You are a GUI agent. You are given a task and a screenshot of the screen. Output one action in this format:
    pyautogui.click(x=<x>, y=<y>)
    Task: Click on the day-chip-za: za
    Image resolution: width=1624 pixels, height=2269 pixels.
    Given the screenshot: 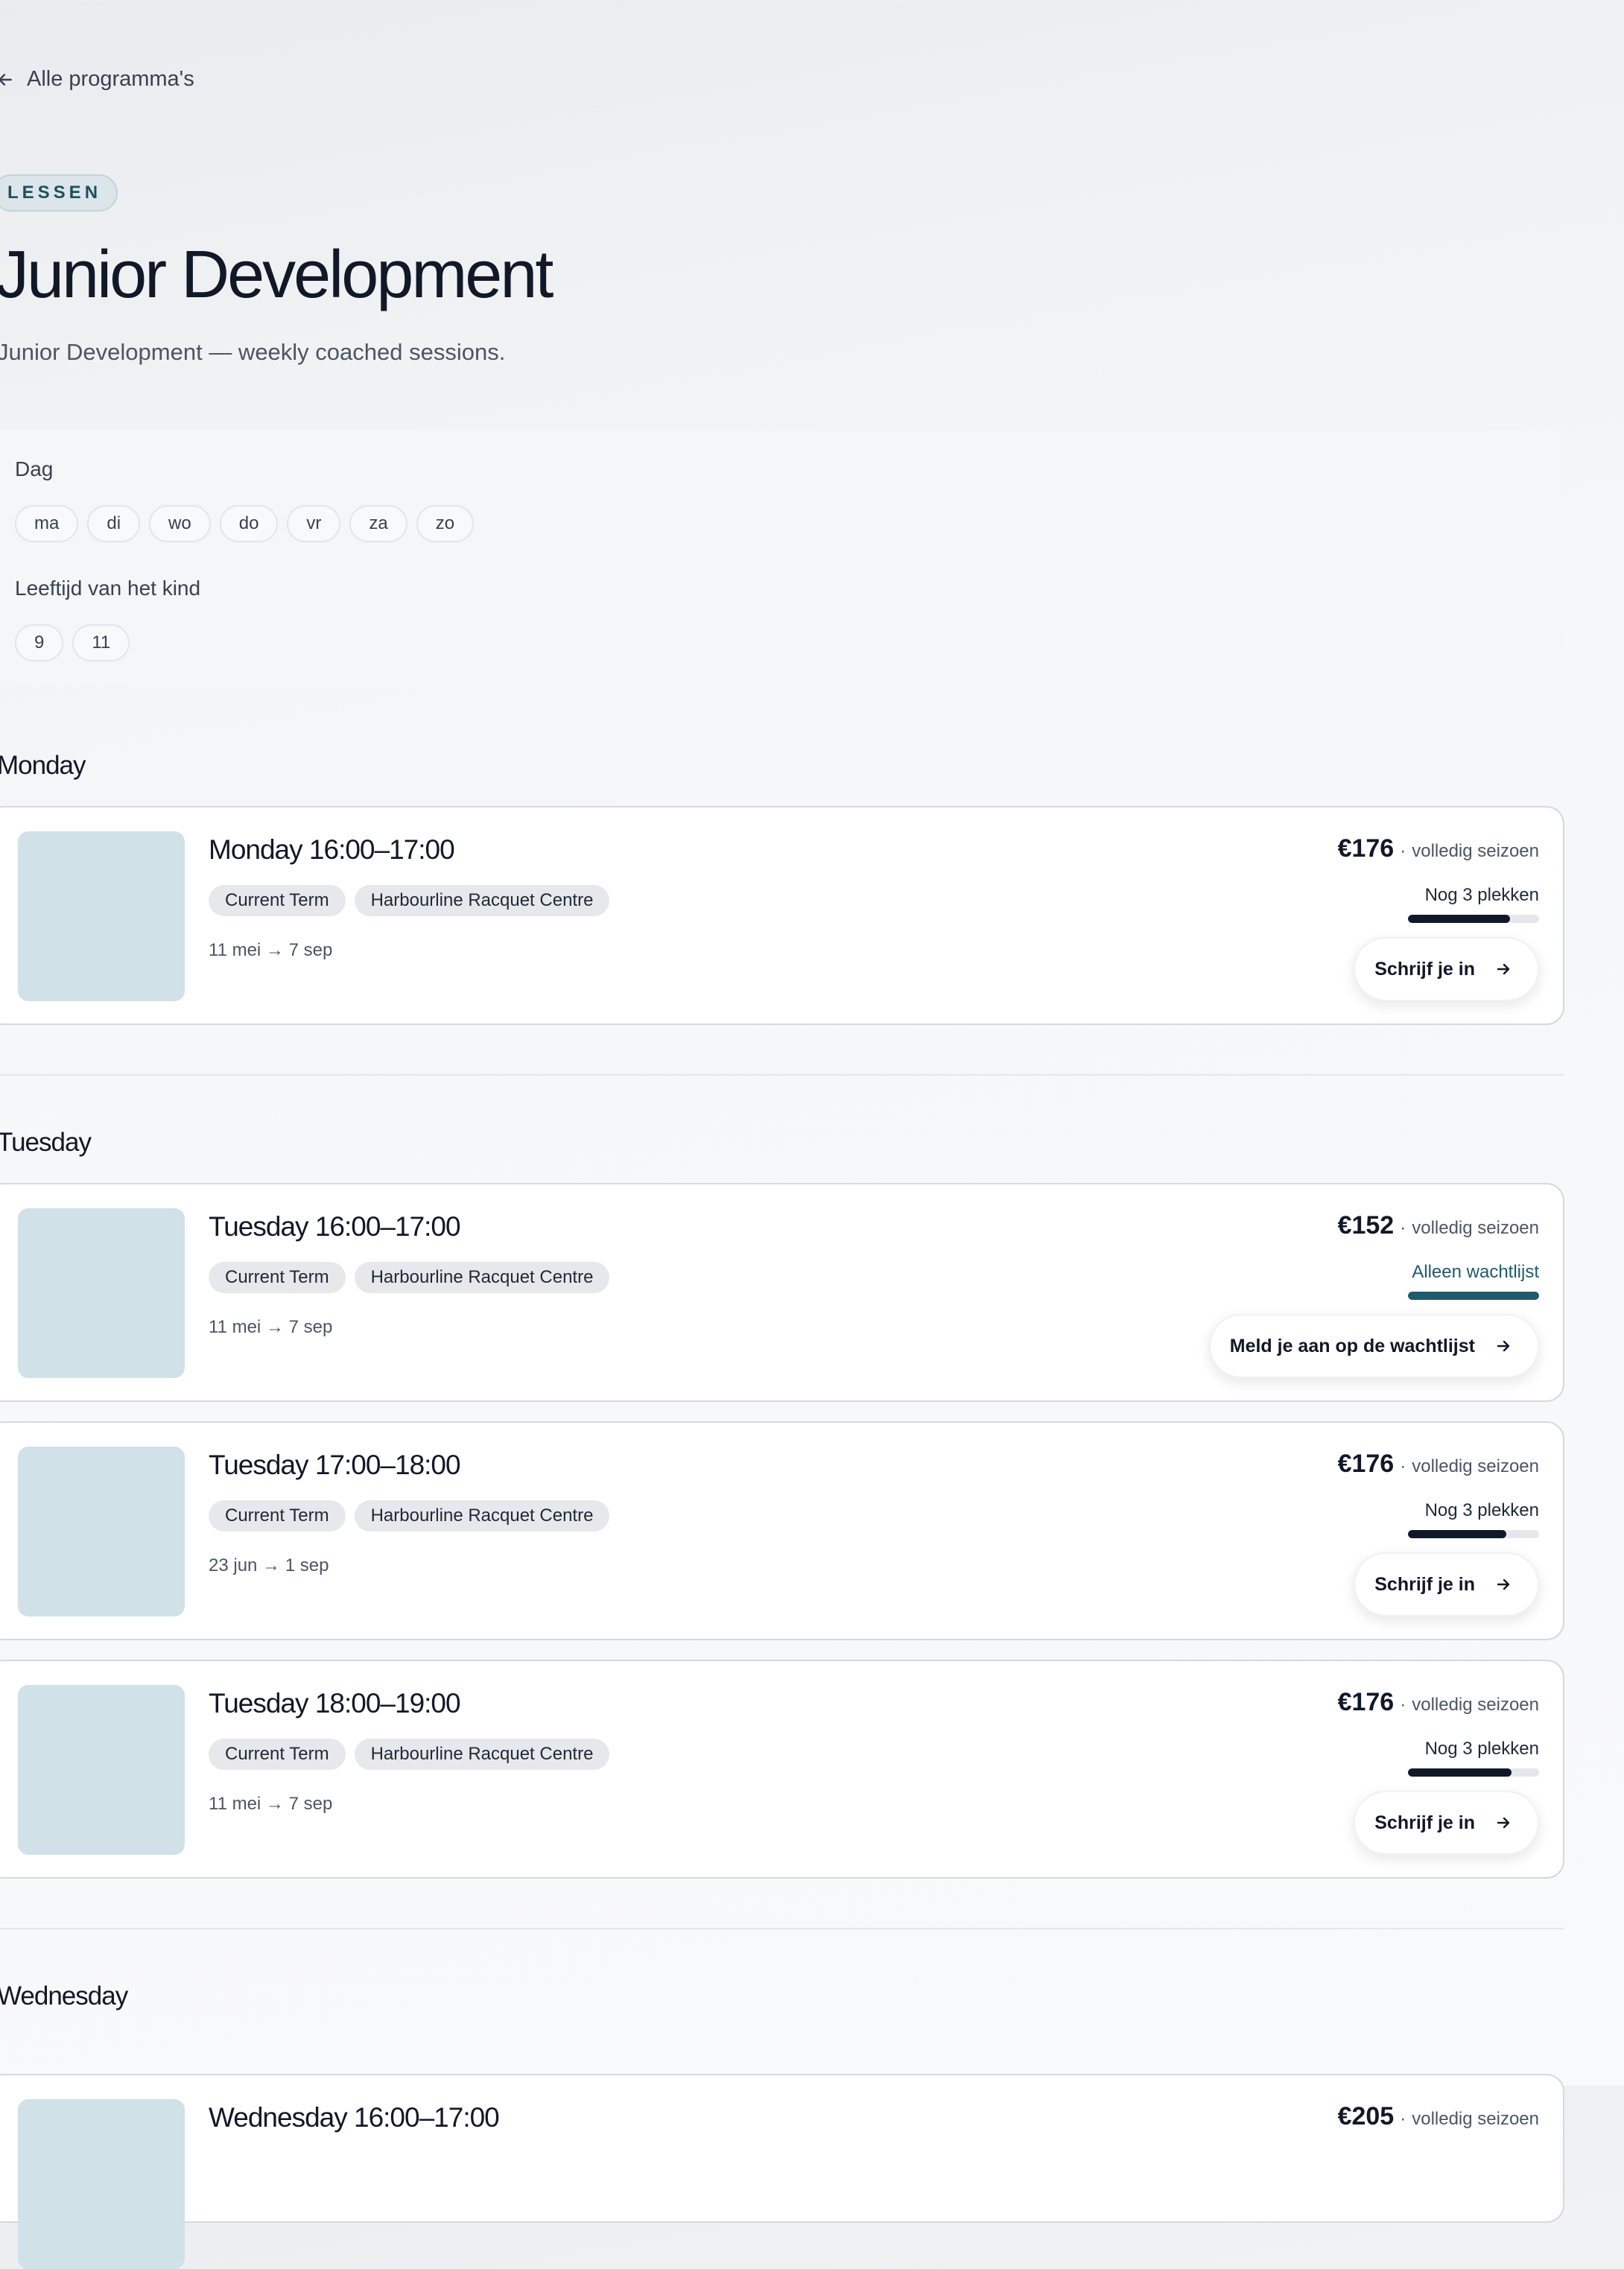 What is the action you would take?
    pyautogui.click(x=378, y=523)
    